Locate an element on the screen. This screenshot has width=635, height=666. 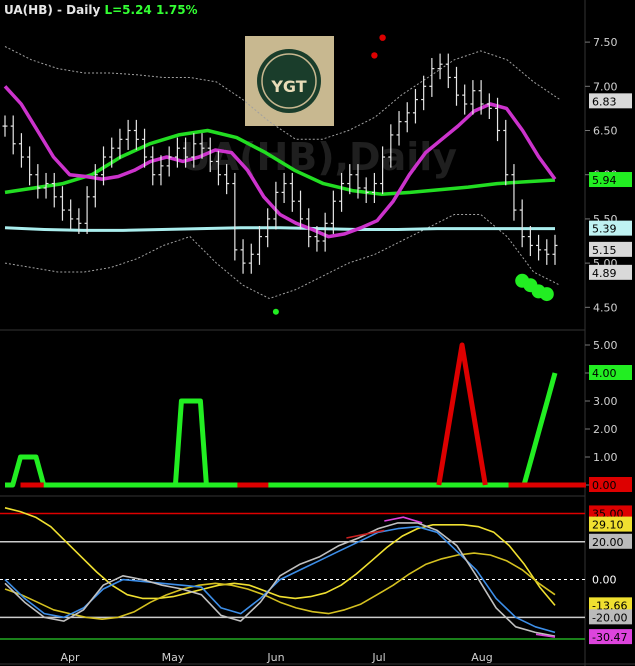
last-price-label: L=5.24 is located at coordinates (128, 10).